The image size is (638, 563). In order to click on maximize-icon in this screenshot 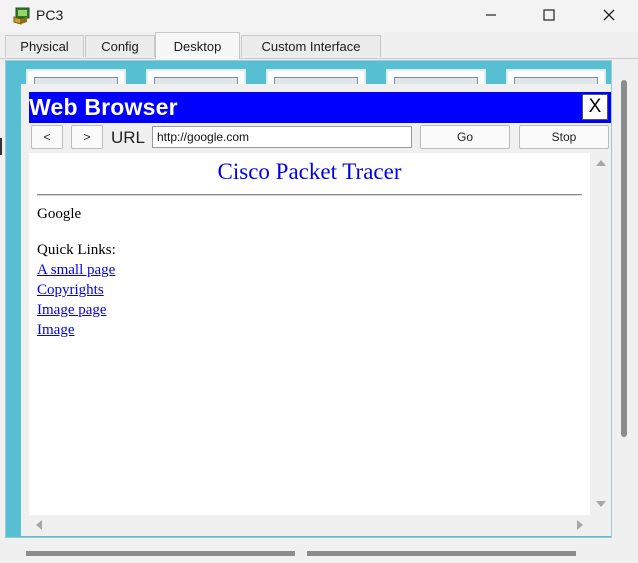, I will do `click(549, 15)`.